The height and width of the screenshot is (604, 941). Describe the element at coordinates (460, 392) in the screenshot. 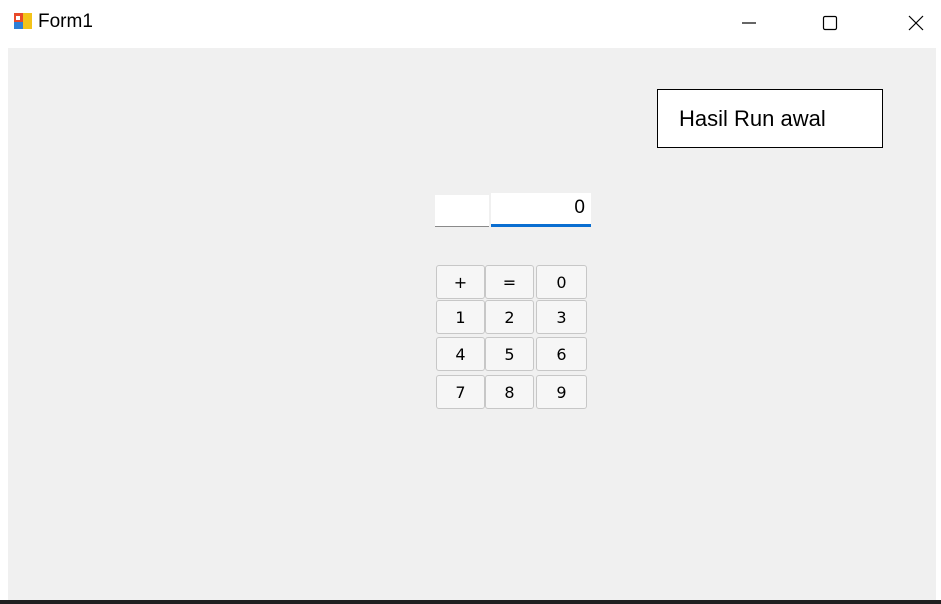

I see `digit-7-button: 7` at that location.